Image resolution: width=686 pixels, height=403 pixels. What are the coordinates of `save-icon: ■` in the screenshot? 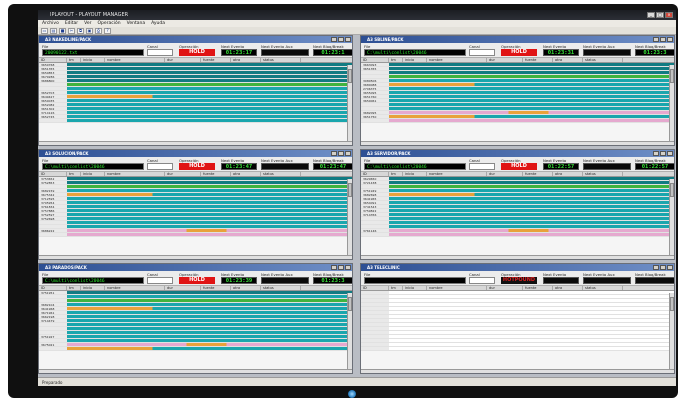 It's located at (62, 31).